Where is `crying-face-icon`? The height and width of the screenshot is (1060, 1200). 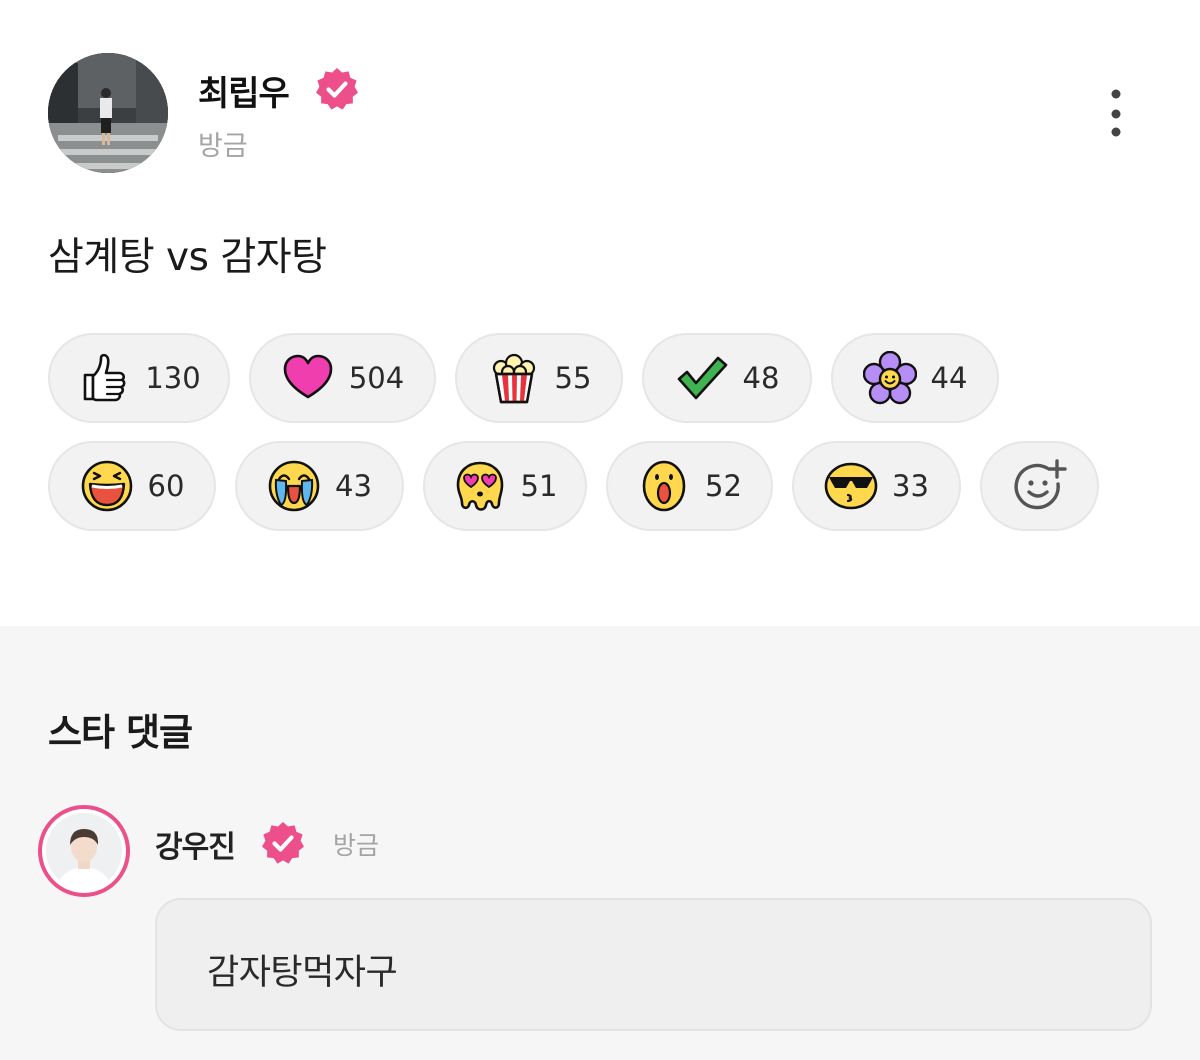 crying-face-icon is located at coordinates (294, 486).